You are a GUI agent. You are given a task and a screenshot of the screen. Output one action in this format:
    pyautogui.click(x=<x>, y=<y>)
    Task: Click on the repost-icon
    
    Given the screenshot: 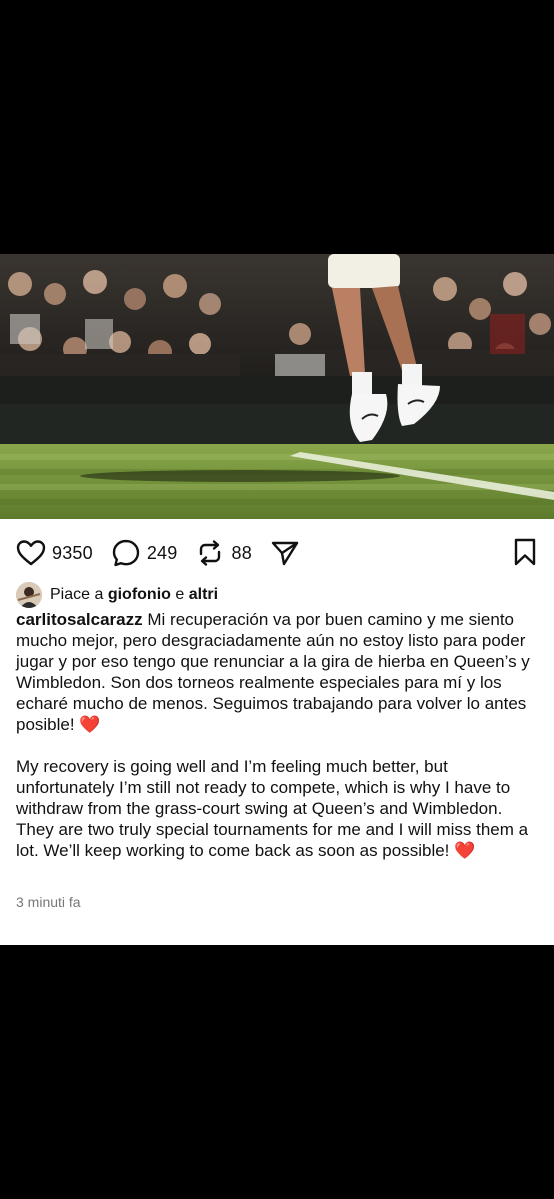 What is the action you would take?
    pyautogui.click(x=210, y=553)
    